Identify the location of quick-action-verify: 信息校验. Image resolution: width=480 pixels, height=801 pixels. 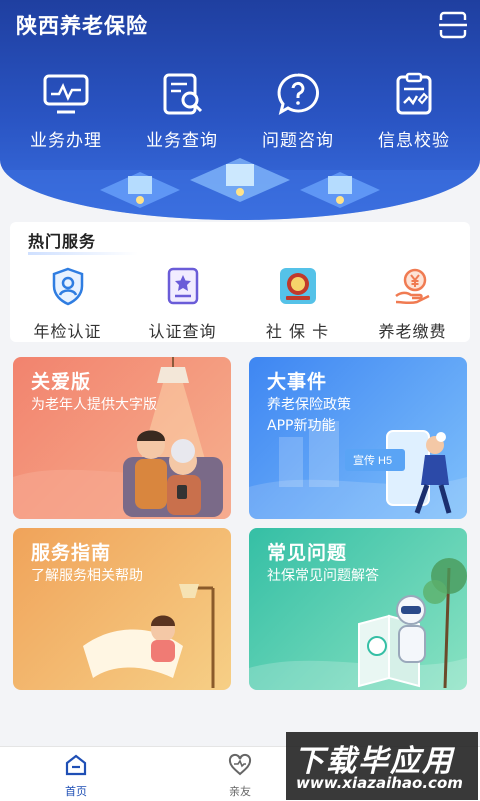
(414, 111).